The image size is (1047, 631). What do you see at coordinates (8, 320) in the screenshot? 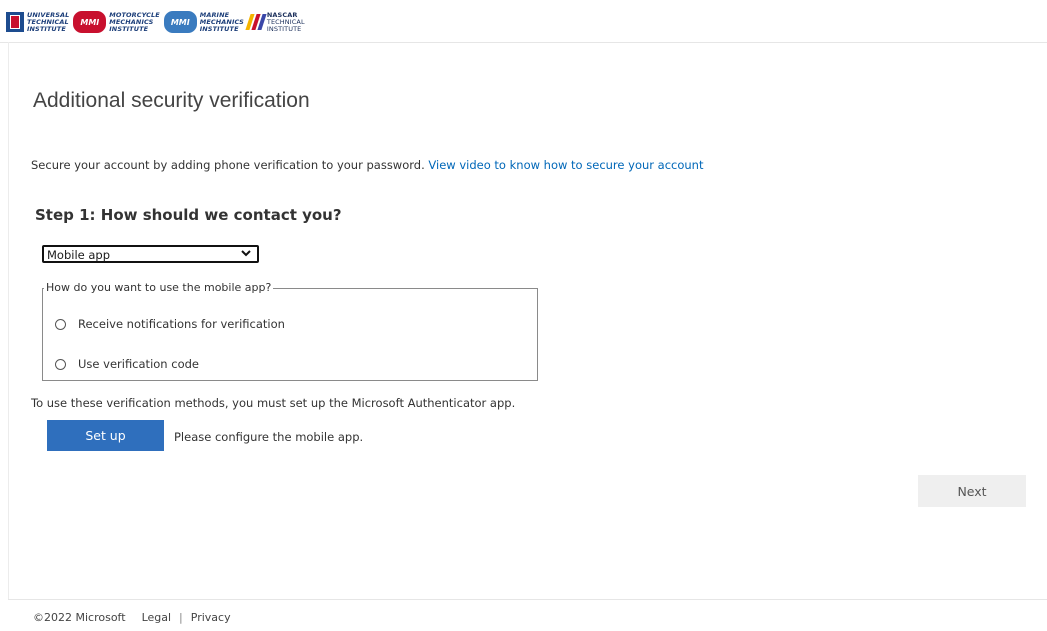
I see `page-border` at bounding box center [8, 320].